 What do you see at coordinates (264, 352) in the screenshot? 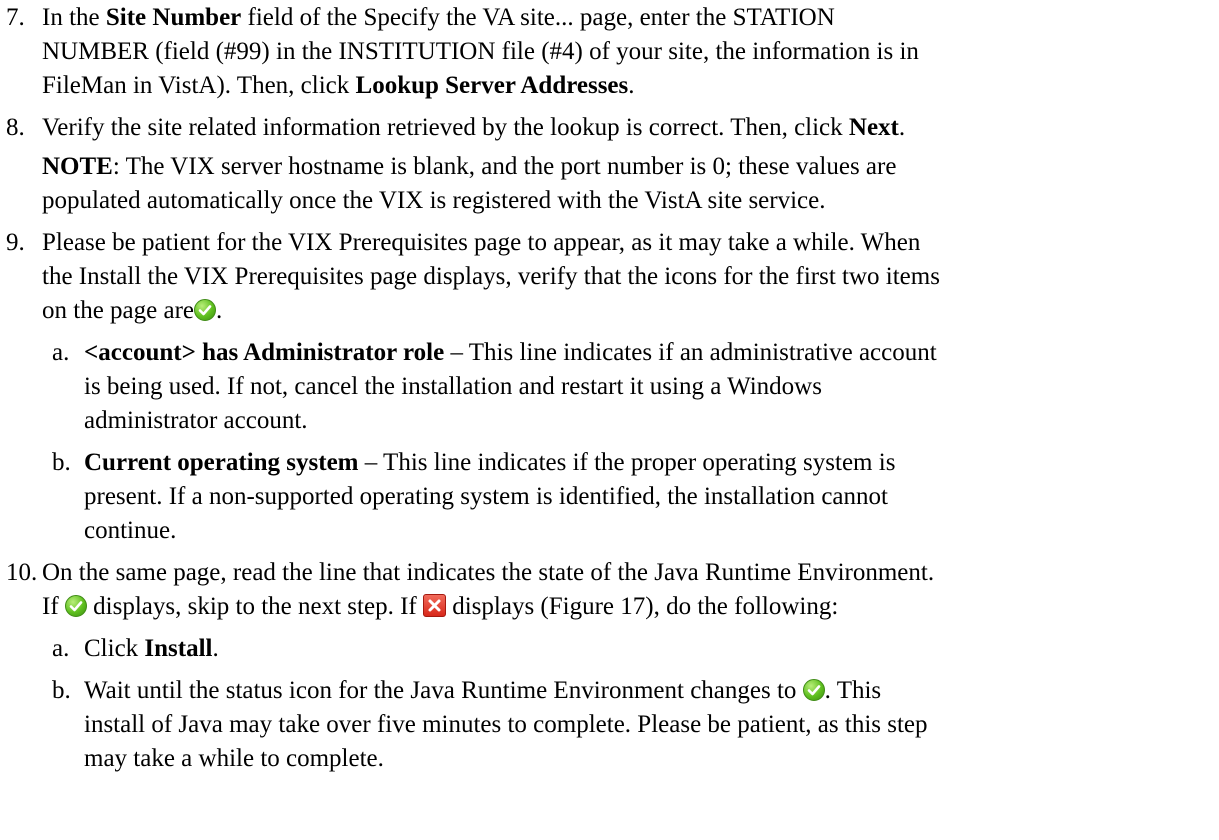
I see `admin-role-label: <account> has Administrator role` at bounding box center [264, 352].